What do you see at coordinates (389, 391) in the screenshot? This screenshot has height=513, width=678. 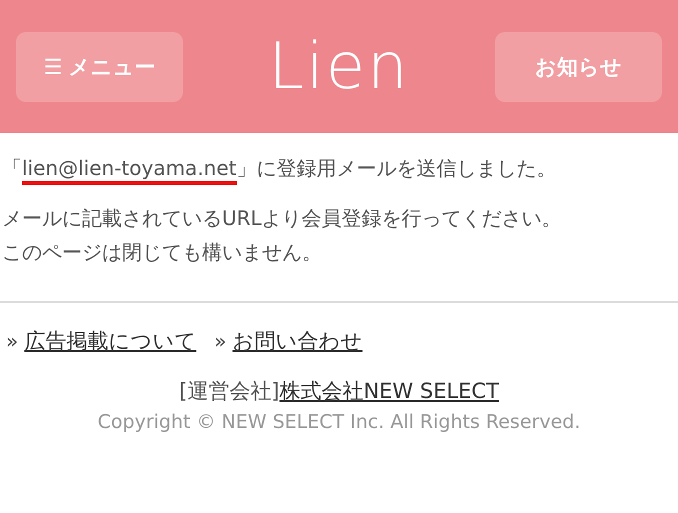 I see `company-link: 株式会社NEW SELECT` at bounding box center [389, 391].